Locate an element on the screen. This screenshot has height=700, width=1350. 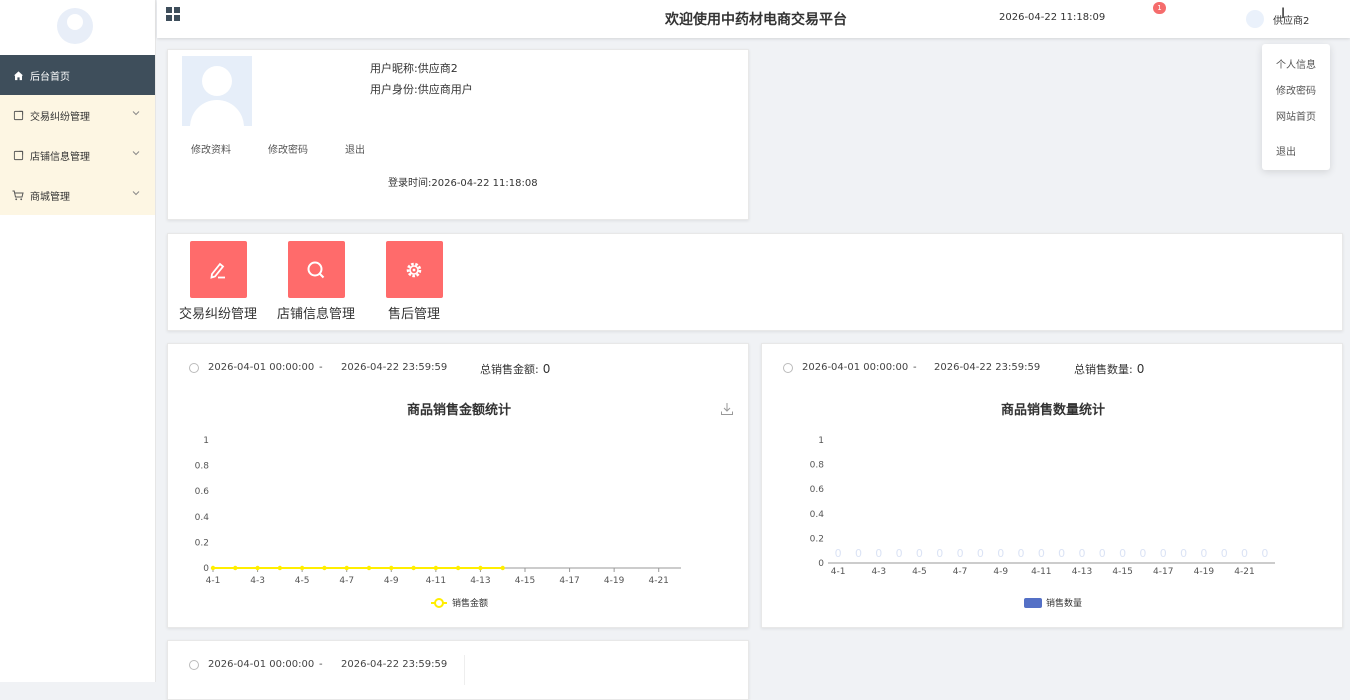
search-icon is located at coordinates (316, 269).